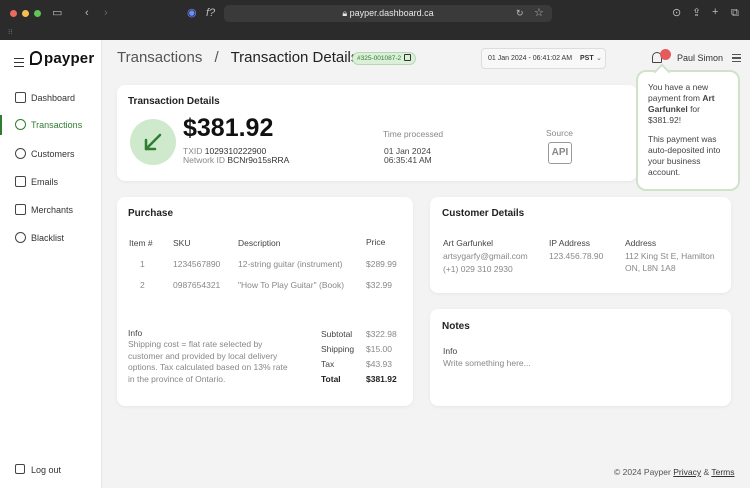  I want to click on address-bar: 🔒︎ payper.dashboard.ca ↻, so click(388, 13).